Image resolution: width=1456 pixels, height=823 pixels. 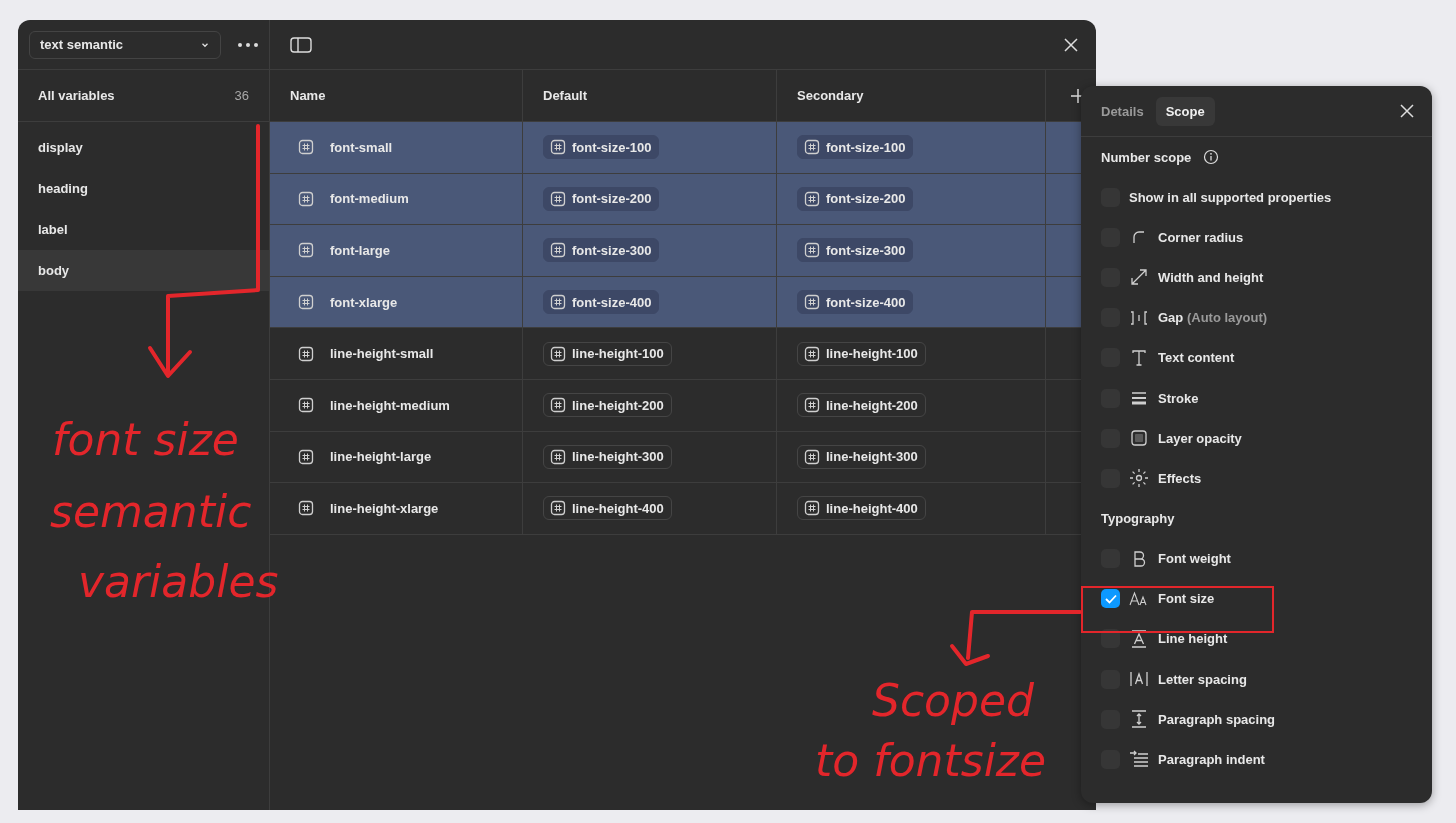 I want to click on group-item: display, so click(x=143, y=147).